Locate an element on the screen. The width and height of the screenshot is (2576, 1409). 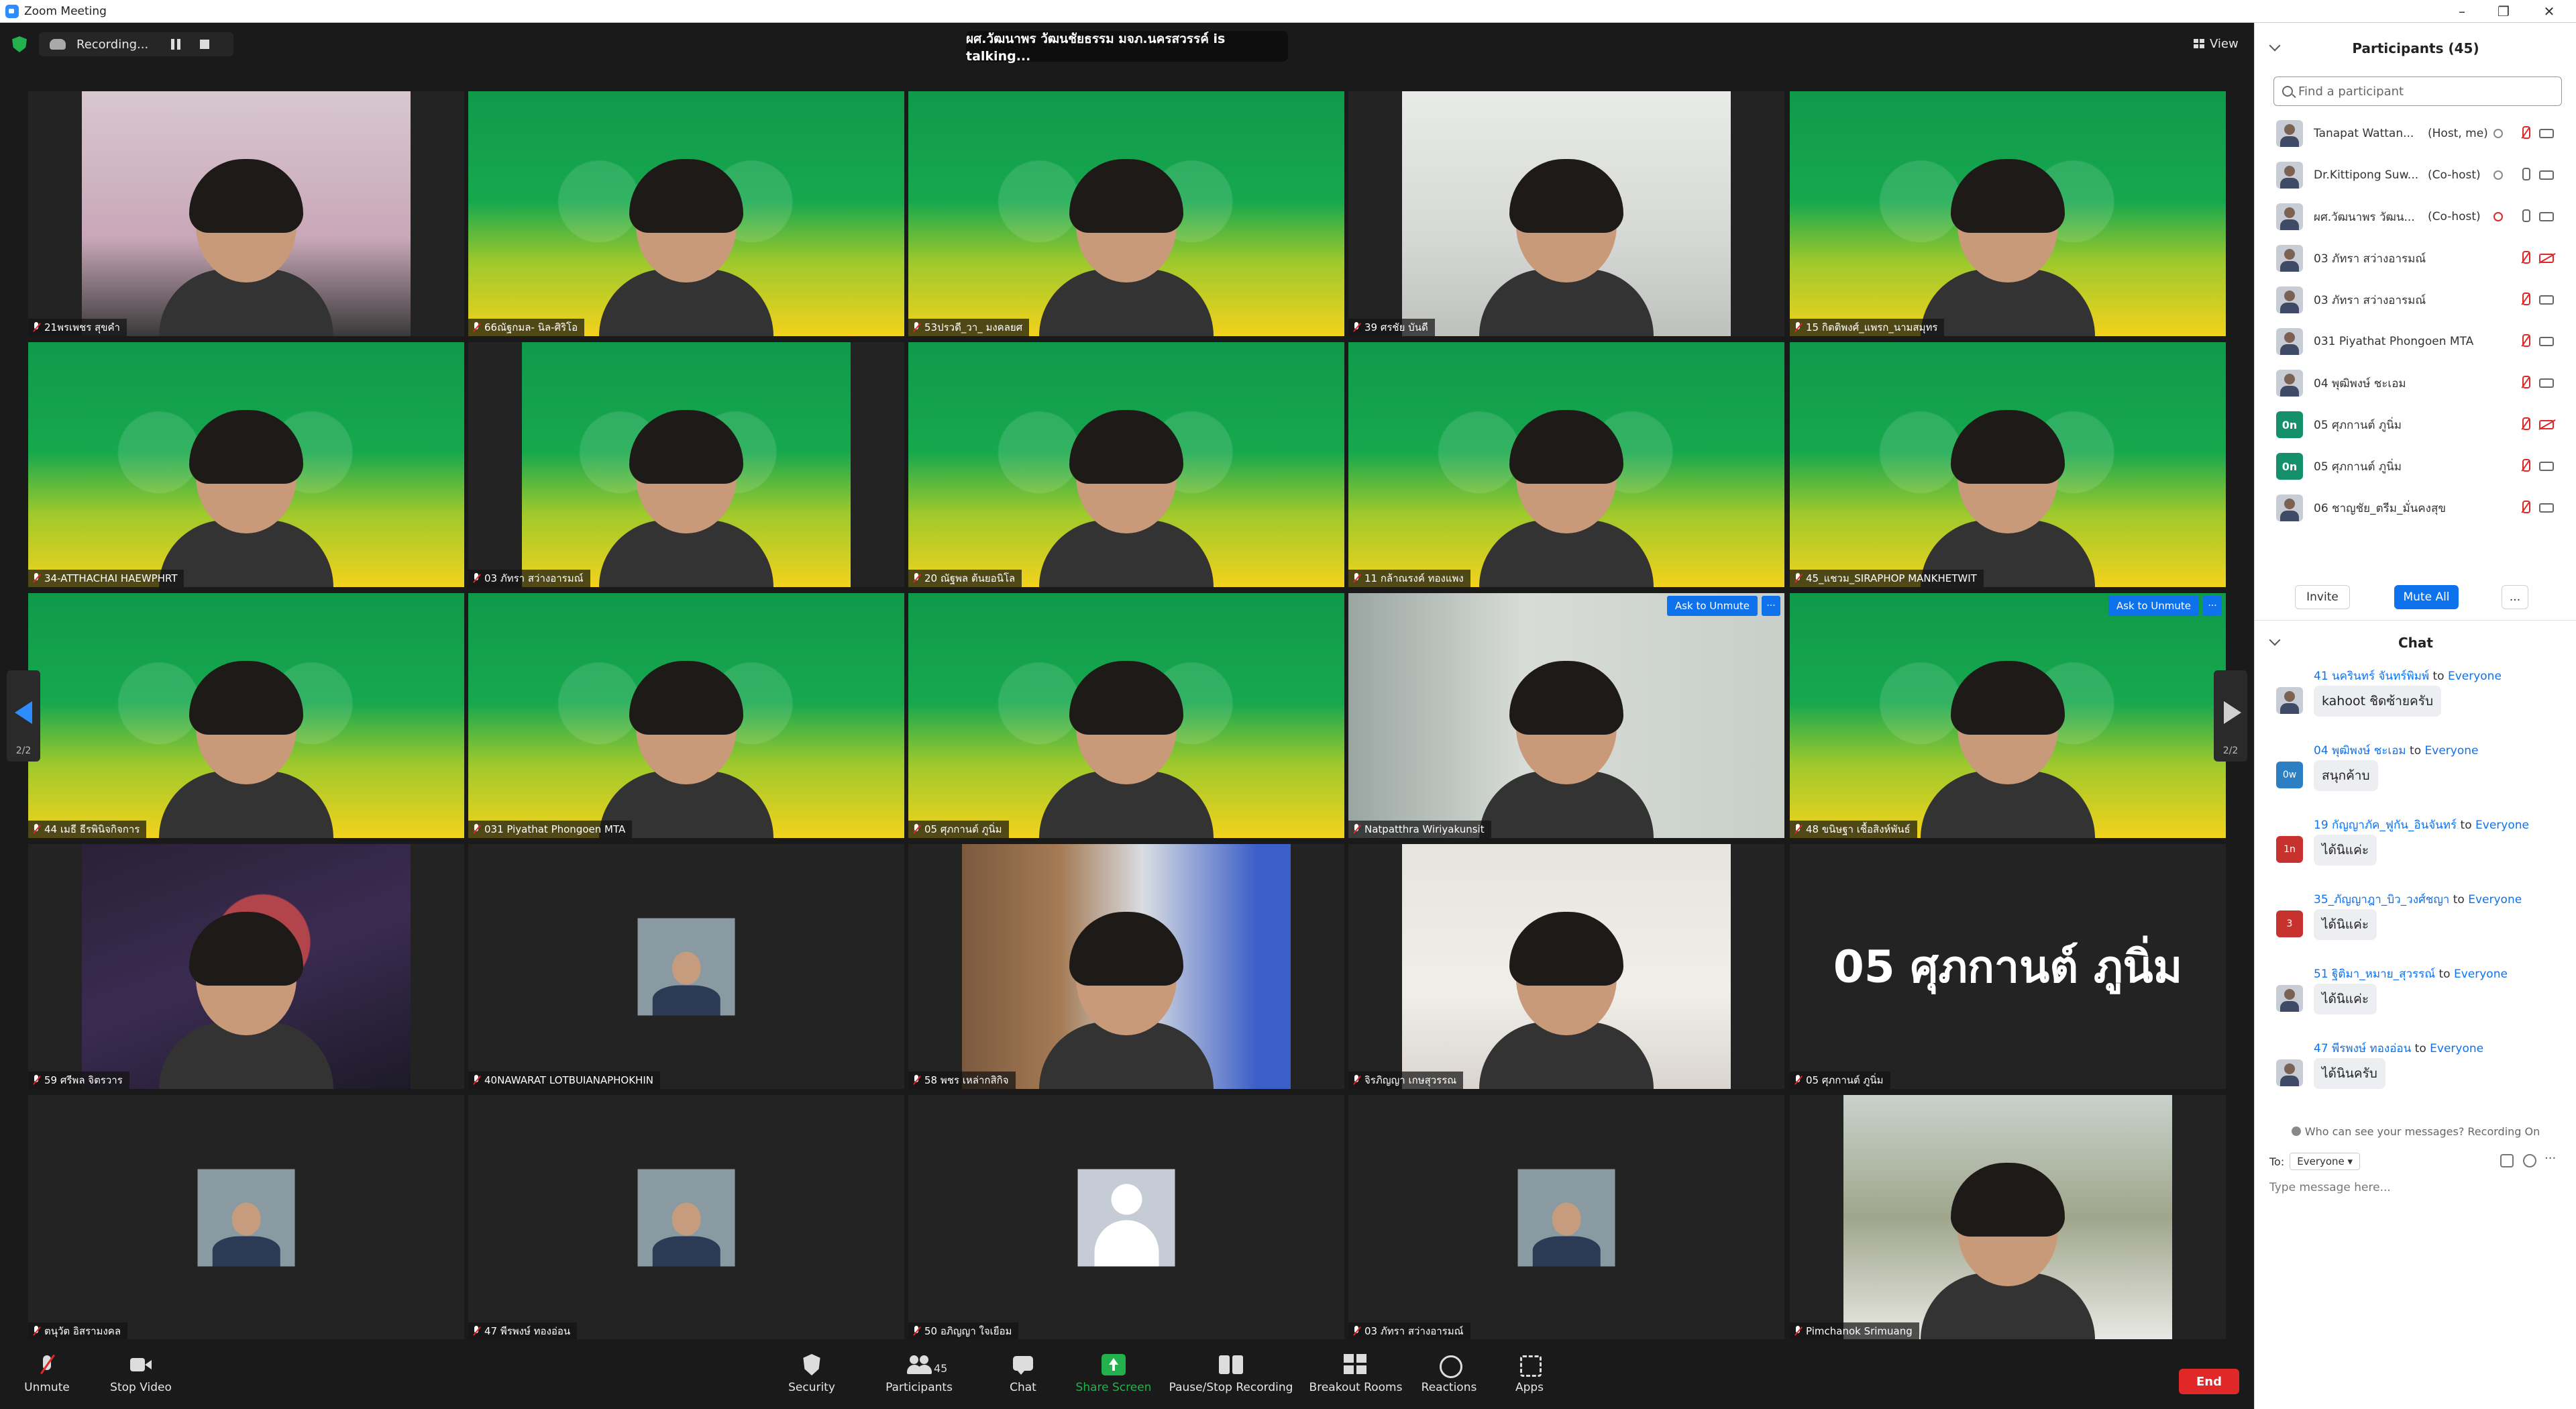
message-sender-line: 19 กัญญาภัค_ฟูกัน_อินจันทร์ to Everyone is located at coordinates (2421, 825).